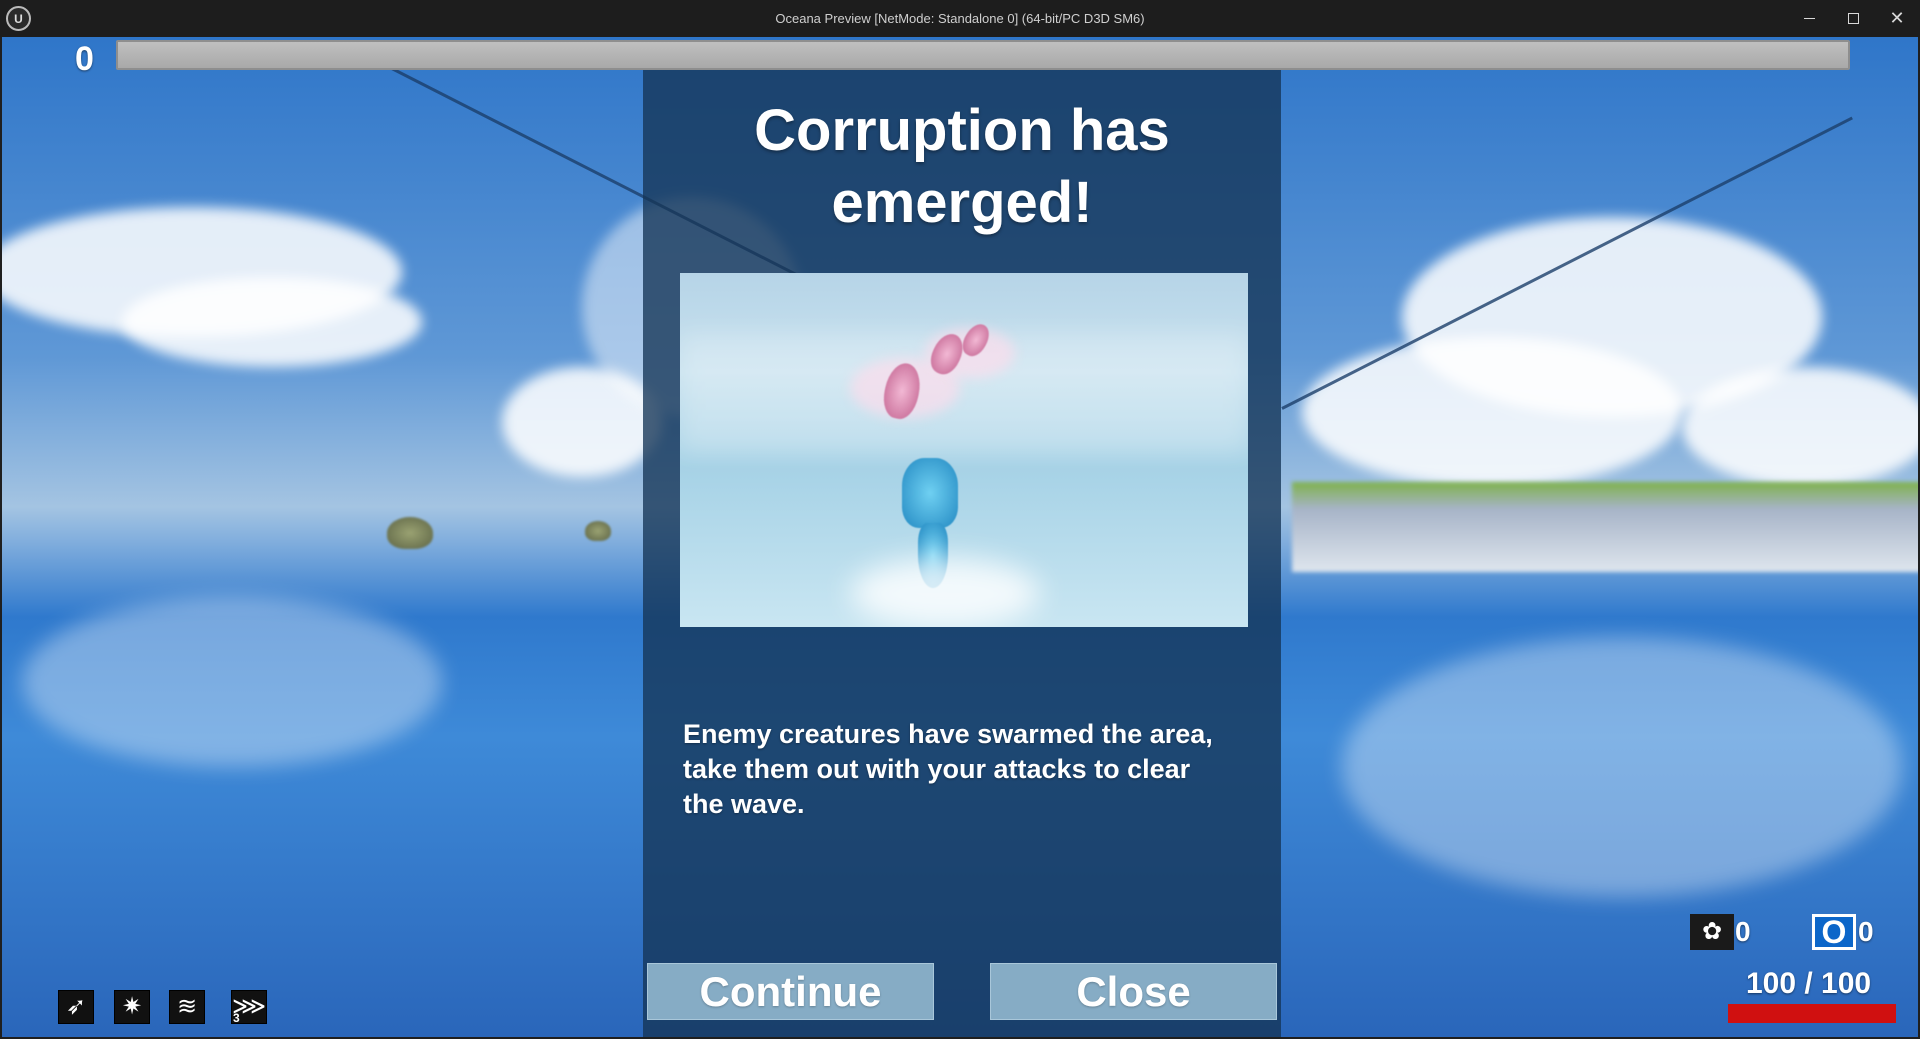 This screenshot has width=1920, height=1039. Describe the element at coordinates (983, 55) in the screenshot. I see `wave-progress-bar` at that location.